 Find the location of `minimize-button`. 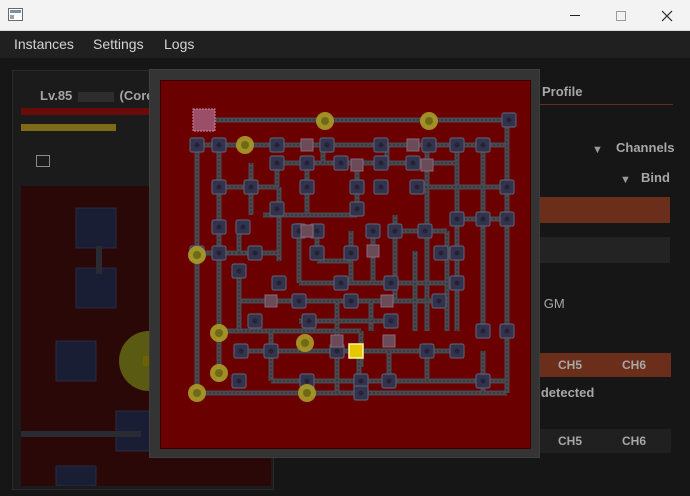

minimize-button is located at coordinates (575, 15).